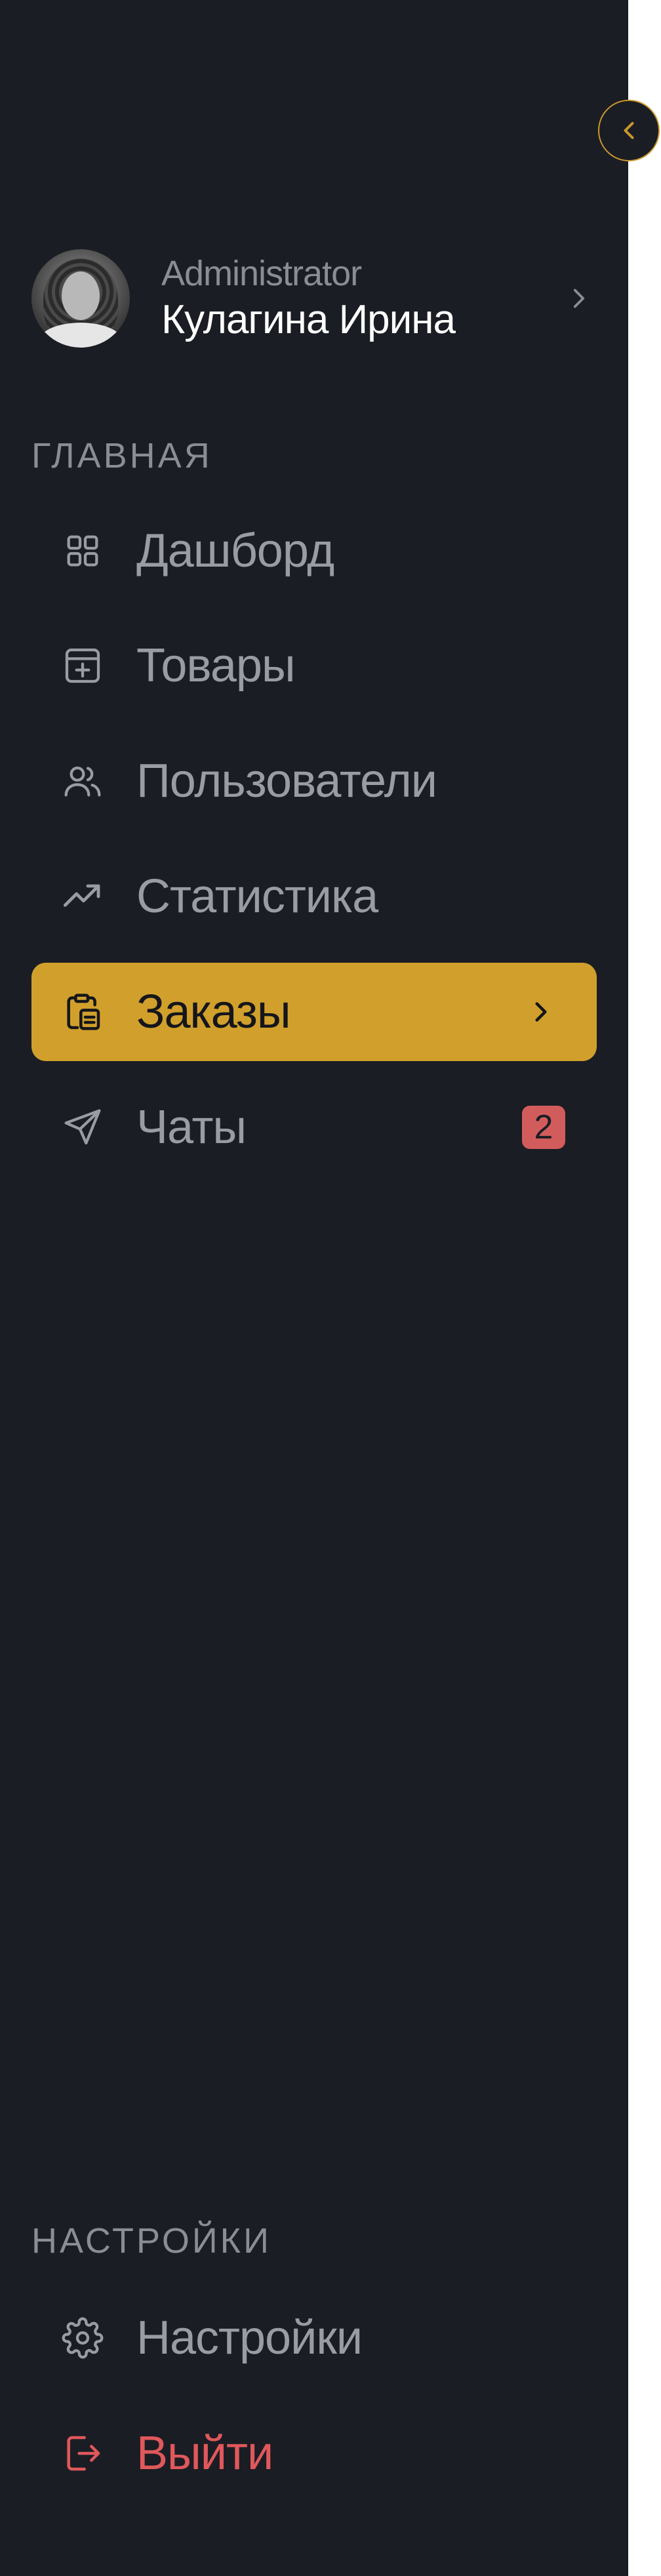  Describe the element at coordinates (235, 551) in the screenshot. I see `nav-item-label: Дашборд` at that location.